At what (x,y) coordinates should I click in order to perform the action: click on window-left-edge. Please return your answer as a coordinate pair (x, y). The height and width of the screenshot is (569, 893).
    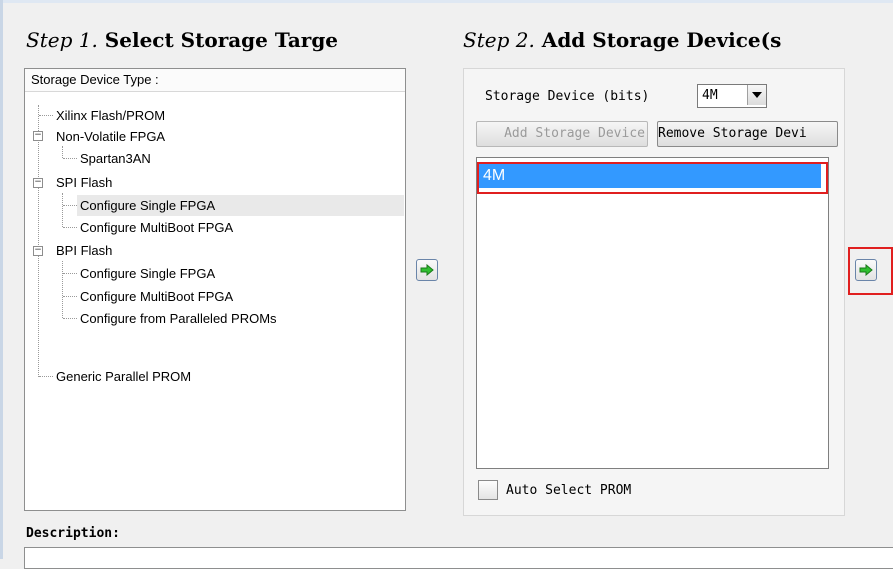
    Looking at the image, I should click on (1, 279).